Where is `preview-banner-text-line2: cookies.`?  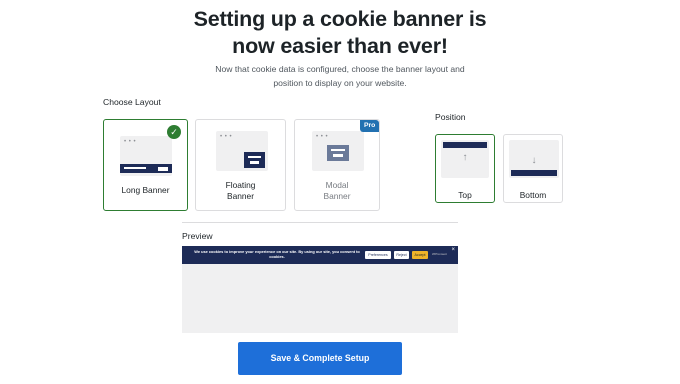 preview-banner-text-line2: cookies. is located at coordinates (277, 256).